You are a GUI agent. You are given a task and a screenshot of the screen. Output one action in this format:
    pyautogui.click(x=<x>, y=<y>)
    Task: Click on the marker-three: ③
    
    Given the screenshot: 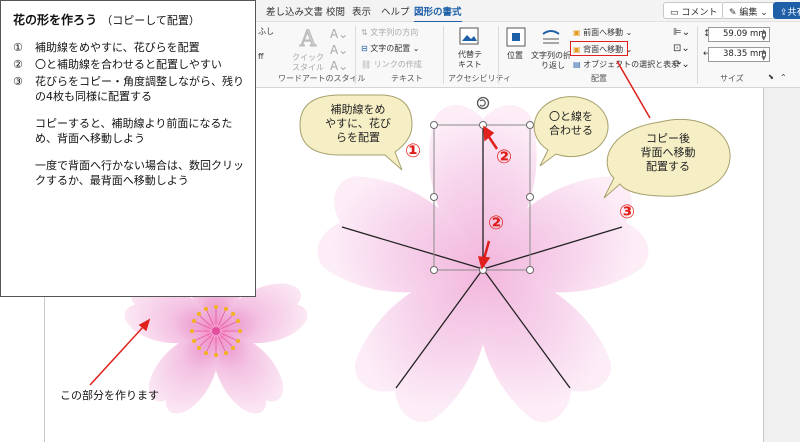 What is the action you would take?
    pyautogui.click(x=627, y=212)
    